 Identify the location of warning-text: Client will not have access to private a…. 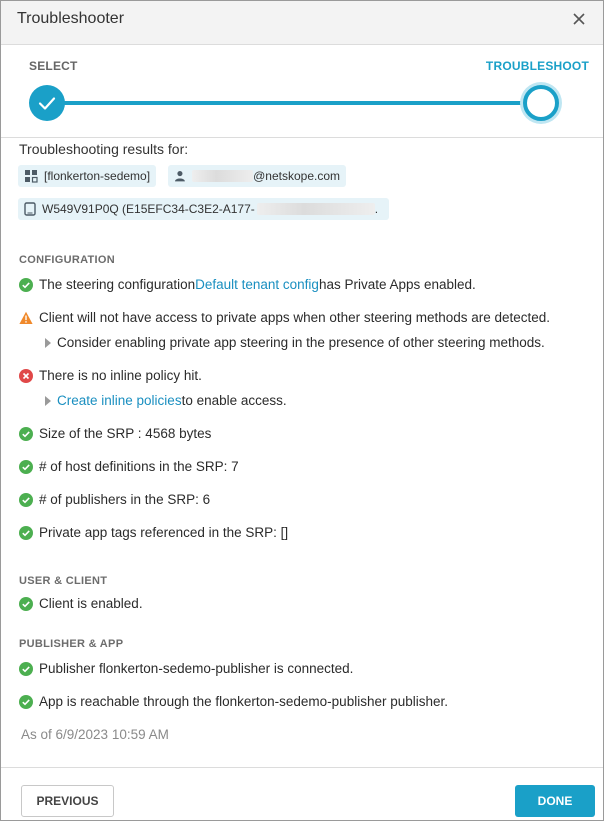
(295, 317).